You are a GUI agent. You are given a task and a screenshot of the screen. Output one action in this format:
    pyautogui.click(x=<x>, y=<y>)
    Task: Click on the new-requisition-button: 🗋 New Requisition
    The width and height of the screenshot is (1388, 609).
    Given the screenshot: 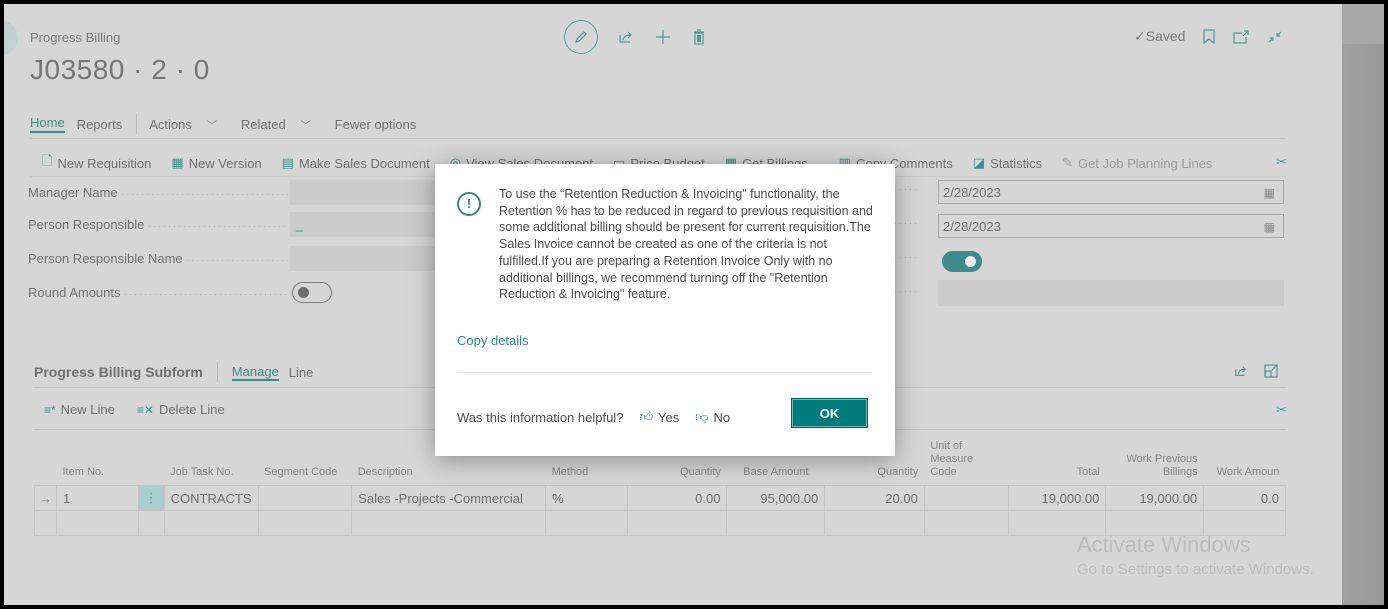 What is the action you would take?
    pyautogui.click(x=96, y=163)
    